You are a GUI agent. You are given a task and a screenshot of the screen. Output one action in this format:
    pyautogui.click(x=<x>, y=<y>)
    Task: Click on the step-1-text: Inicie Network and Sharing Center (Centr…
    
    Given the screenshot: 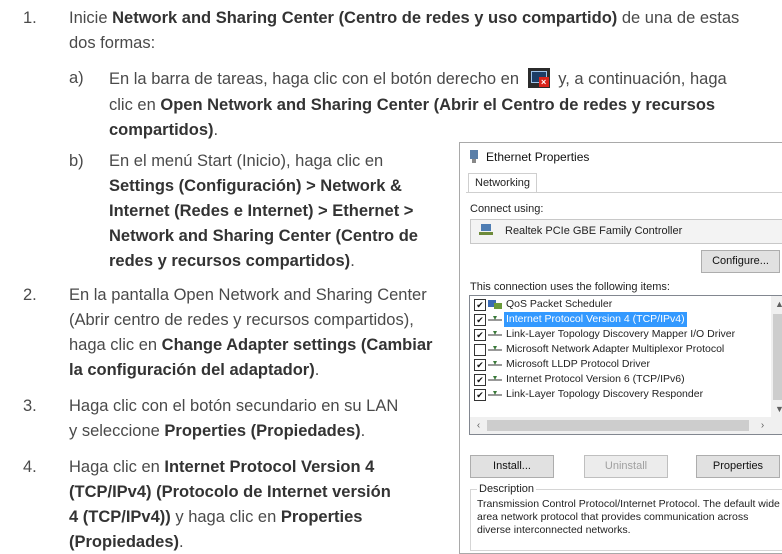 What is the action you would take?
    pyautogui.click(x=404, y=18)
    